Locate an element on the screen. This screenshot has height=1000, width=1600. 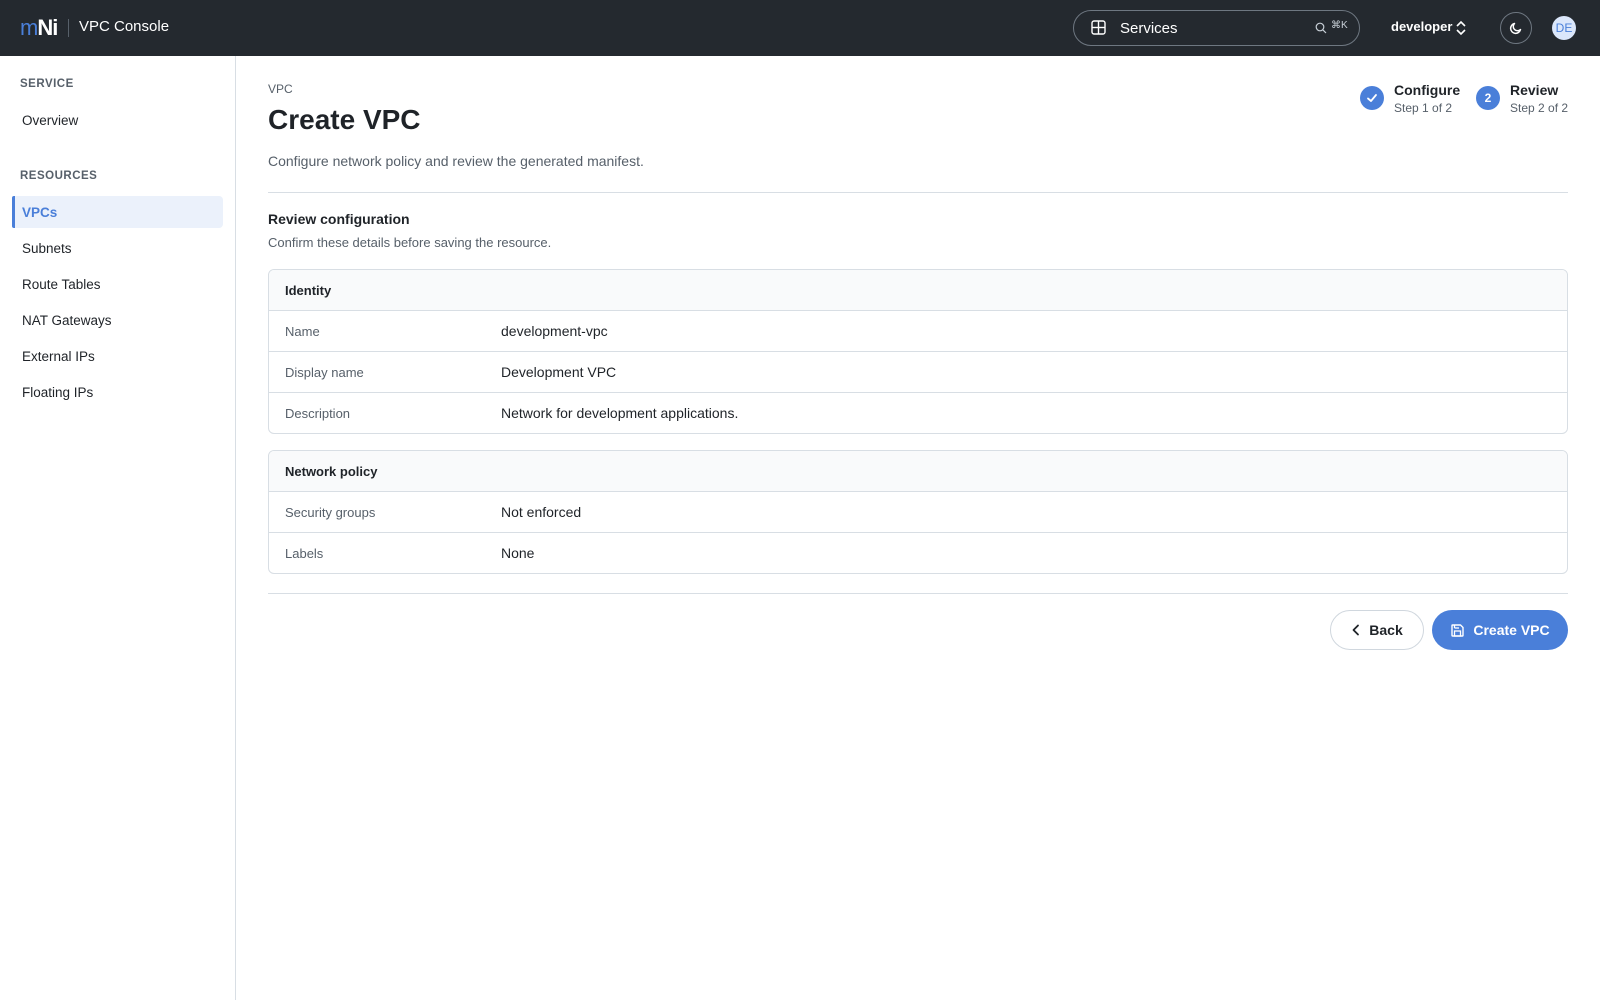
row-key: Security groups is located at coordinates (330, 512).